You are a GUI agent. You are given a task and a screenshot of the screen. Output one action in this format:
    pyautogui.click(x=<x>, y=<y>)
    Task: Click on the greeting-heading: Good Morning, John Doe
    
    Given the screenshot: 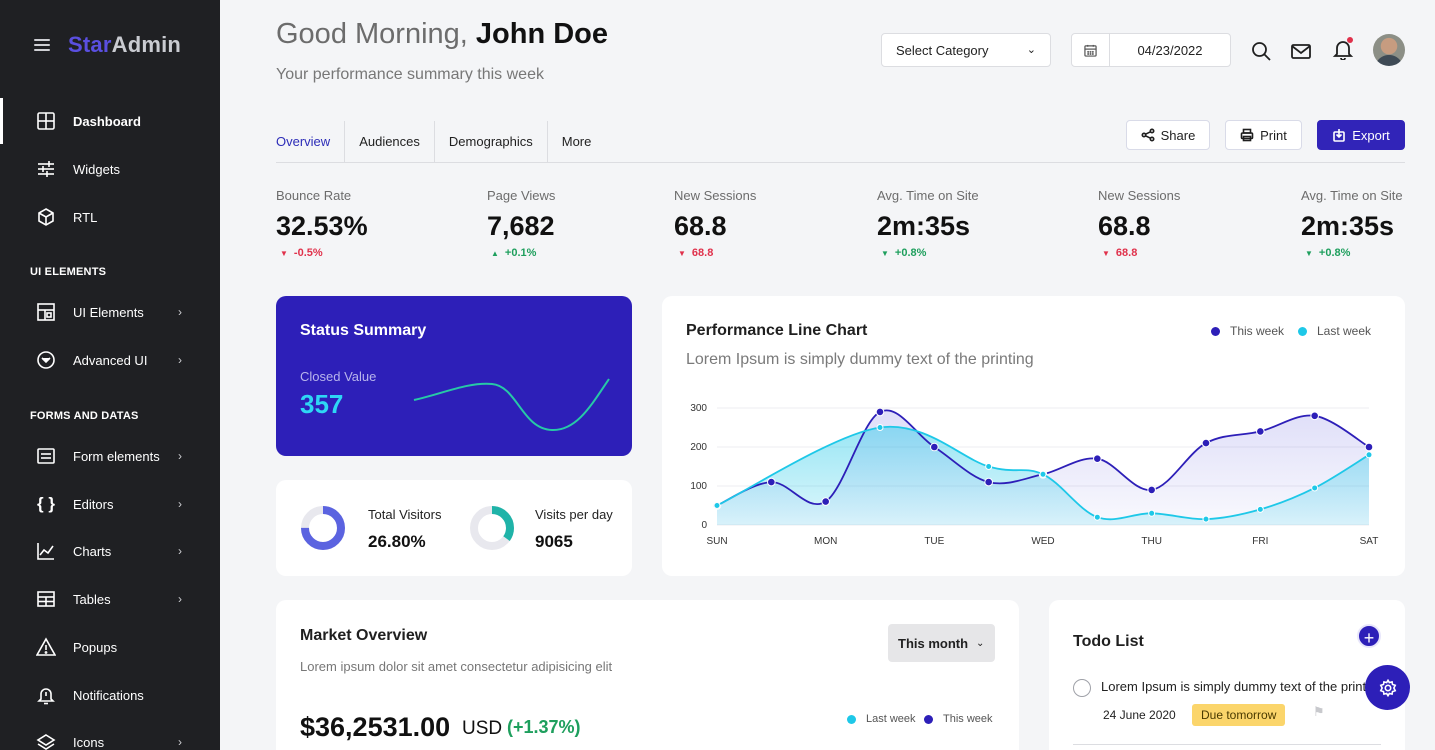 What is the action you would take?
    pyautogui.click(x=442, y=34)
    